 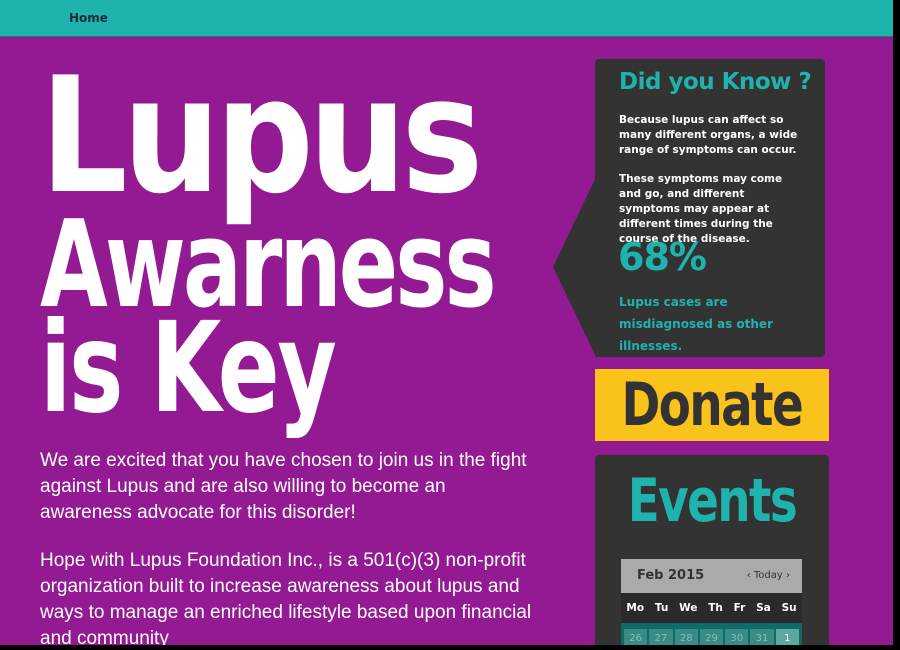 I want to click on calendar-dates-row: 26 27 28 29 30 31 1, so click(x=711, y=634).